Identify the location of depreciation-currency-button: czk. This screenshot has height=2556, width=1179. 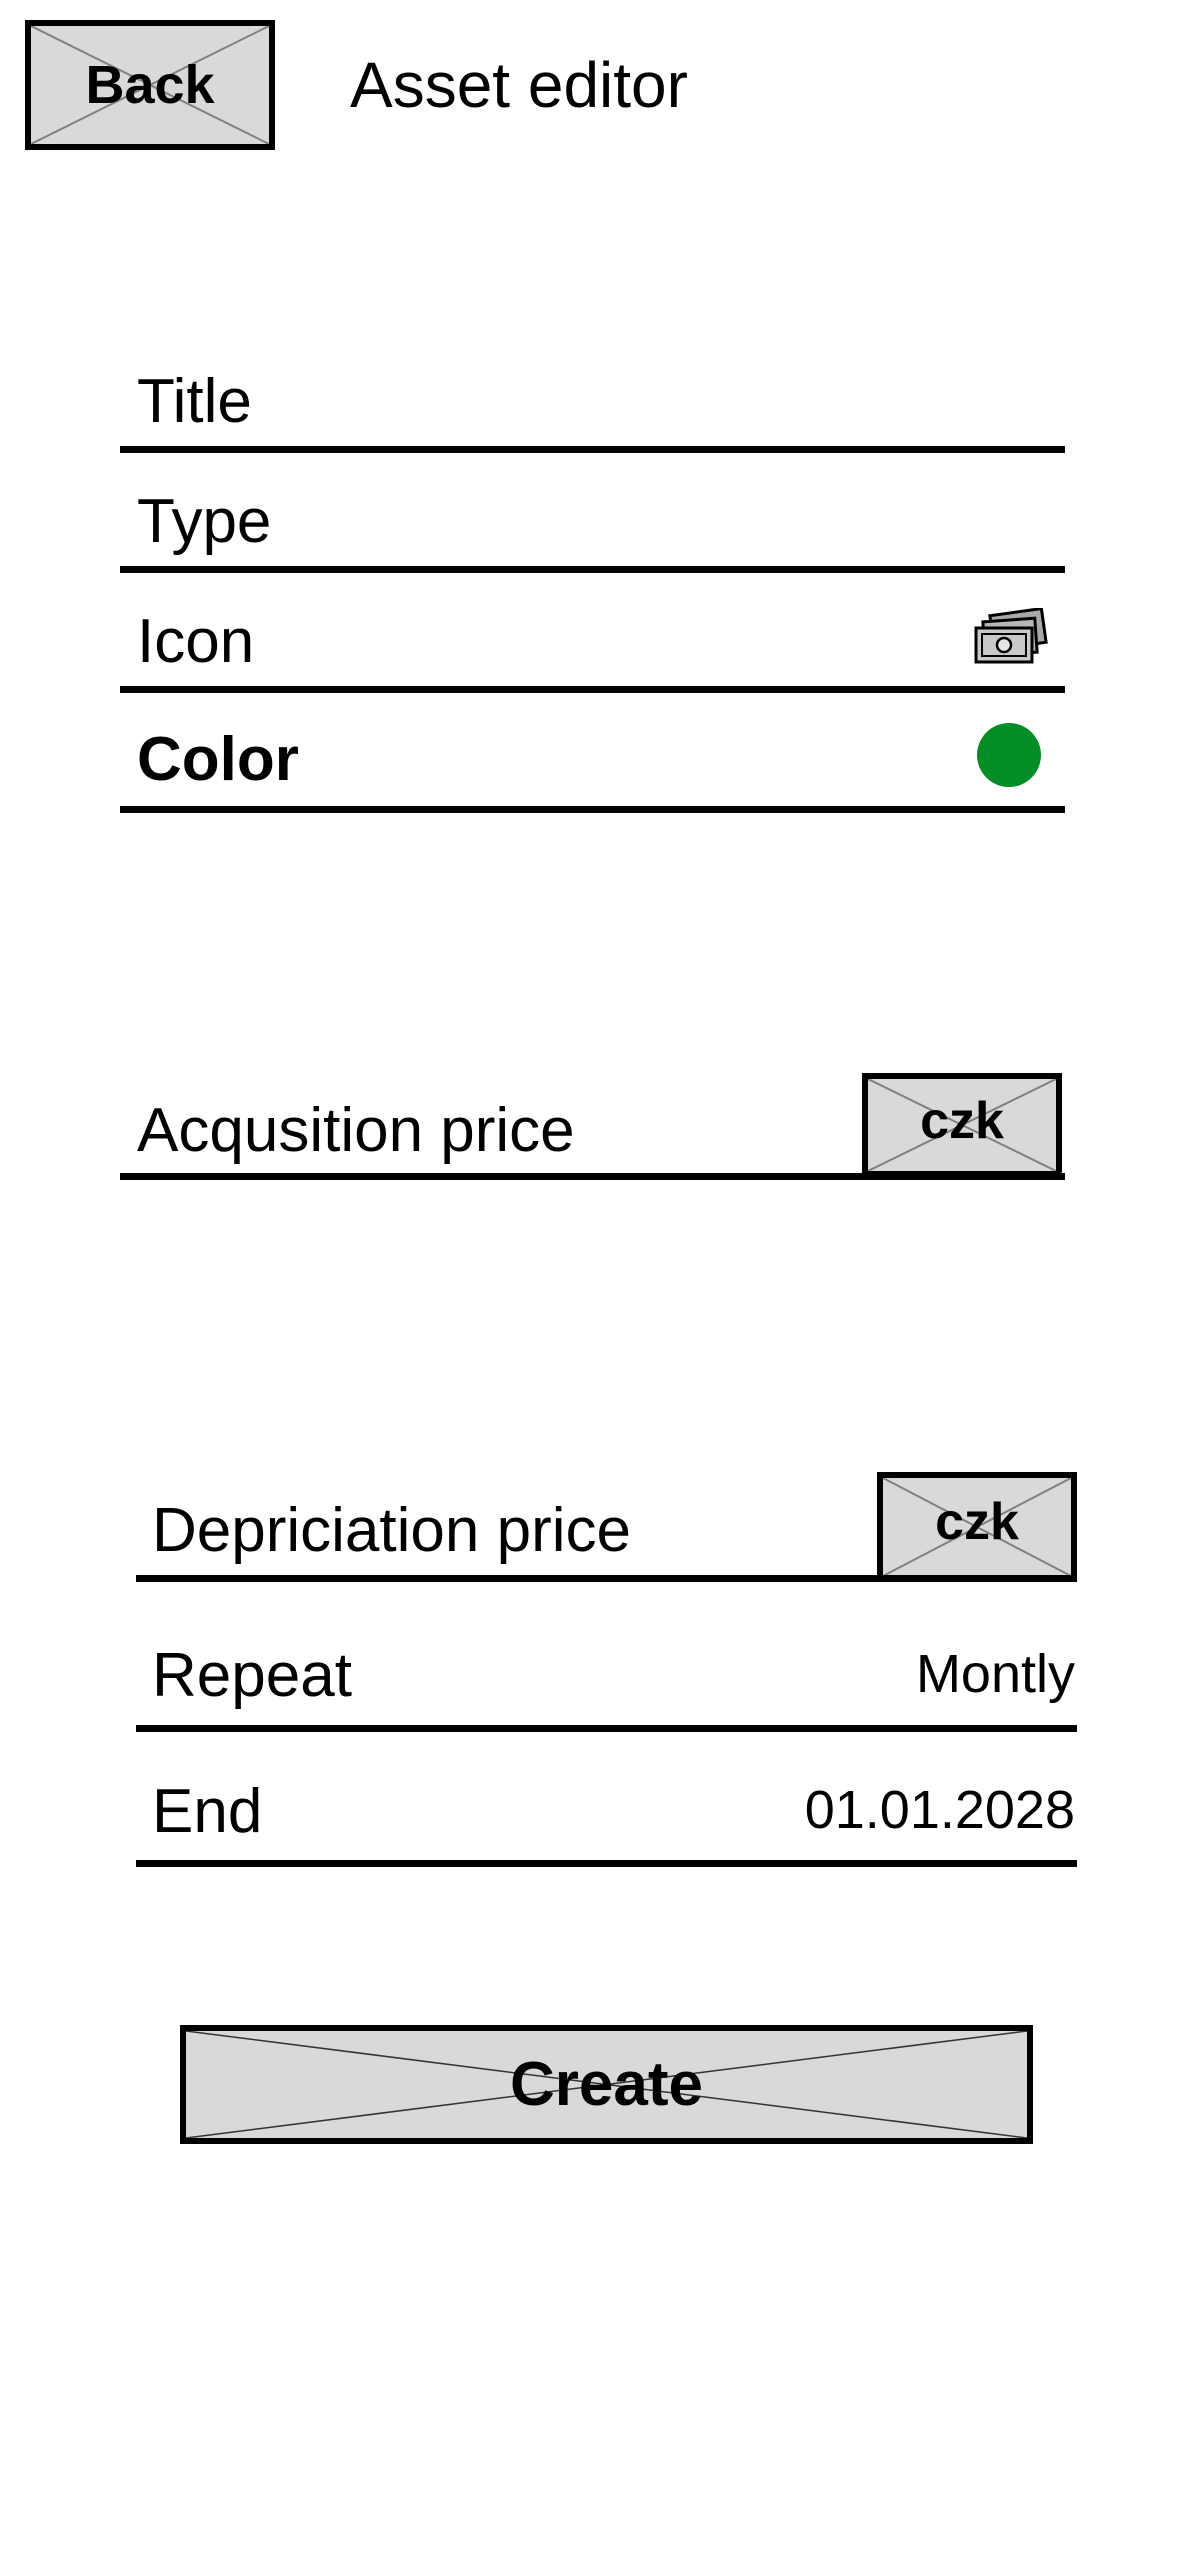
(977, 1527).